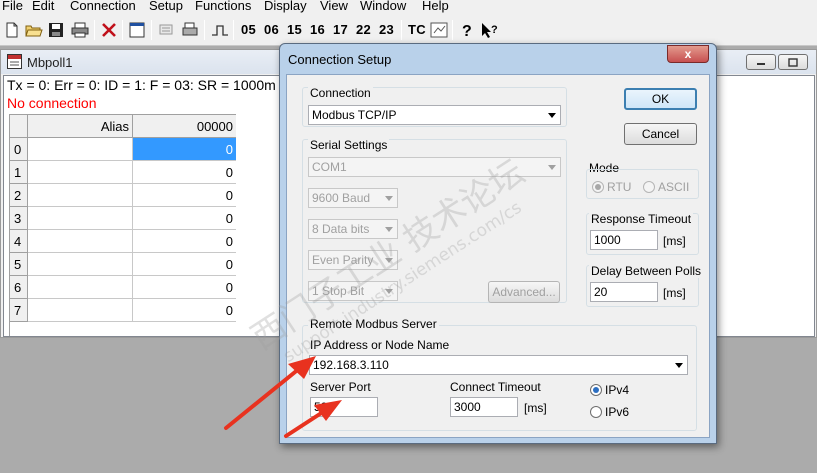  Describe the element at coordinates (317, 29) in the screenshot. I see `function-16-button: 16` at that location.